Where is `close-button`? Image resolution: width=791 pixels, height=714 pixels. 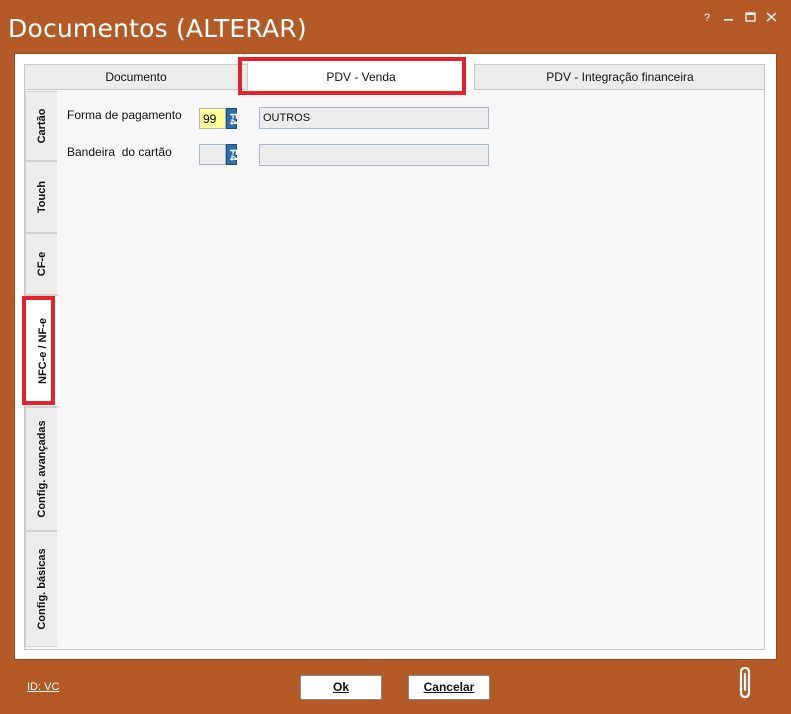
close-button is located at coordinates (772, 17).